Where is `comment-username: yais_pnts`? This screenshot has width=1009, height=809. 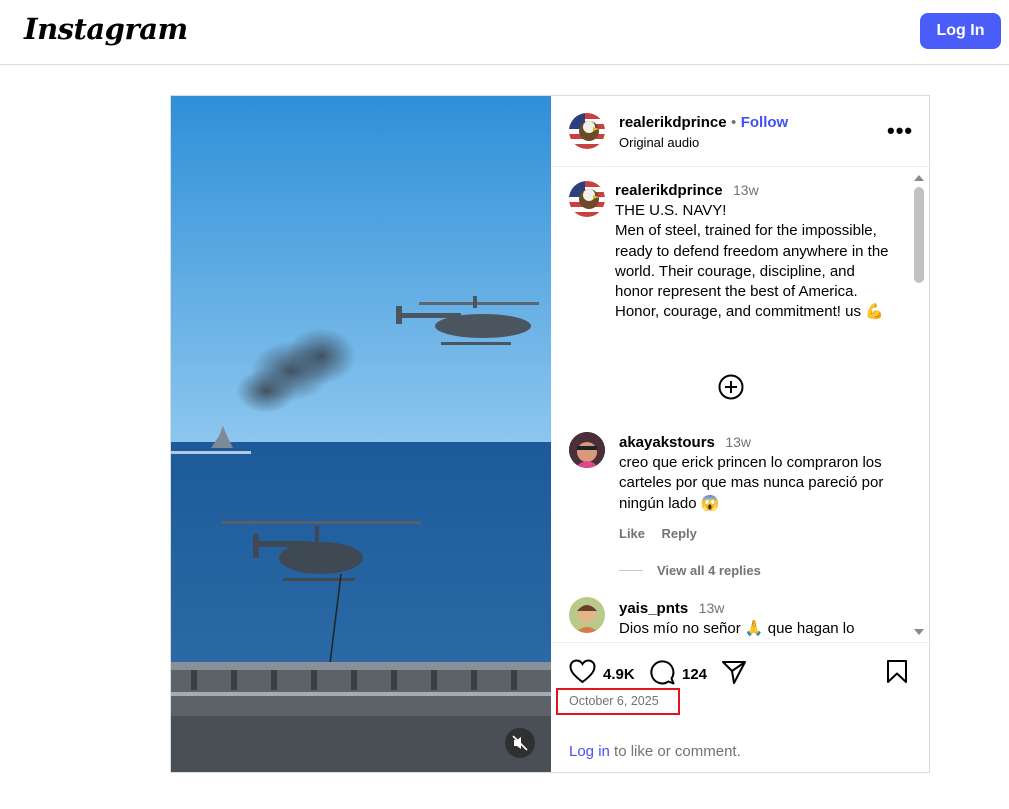 comment-username: yais_pnts is located at coordinates (653, 608).